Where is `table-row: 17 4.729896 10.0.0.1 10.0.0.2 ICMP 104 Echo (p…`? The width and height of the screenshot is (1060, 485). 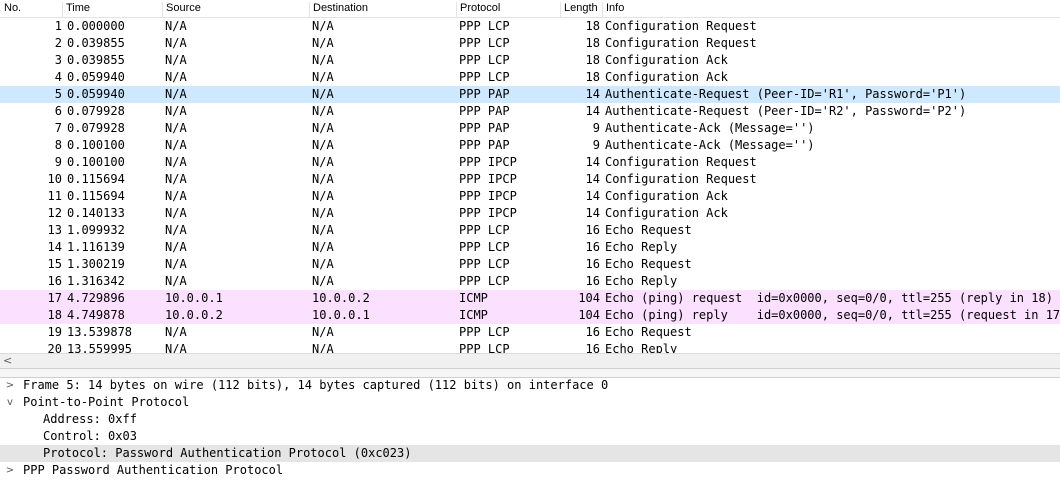 table-row: 17 4.729896 10.0.0.1 10.0.0.2 ICMP 104 Echo (p… is located at coordinates (530, 298).